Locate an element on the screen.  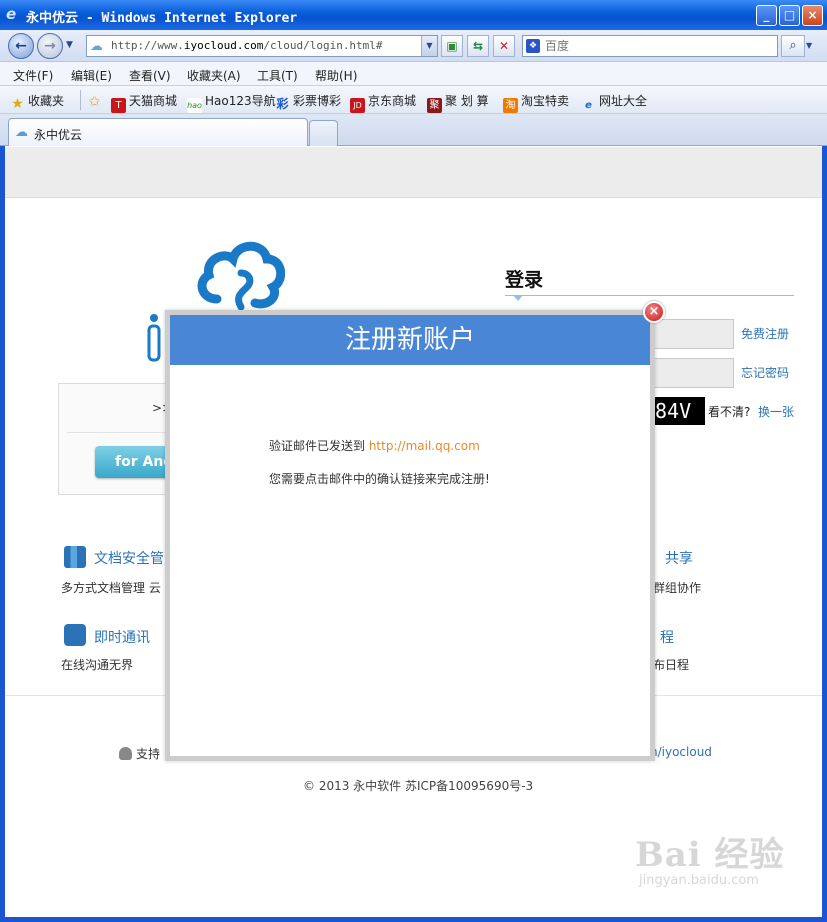
window-title: 永中优云 - Windows Internet Explorer is located at coordinates (162, 18).